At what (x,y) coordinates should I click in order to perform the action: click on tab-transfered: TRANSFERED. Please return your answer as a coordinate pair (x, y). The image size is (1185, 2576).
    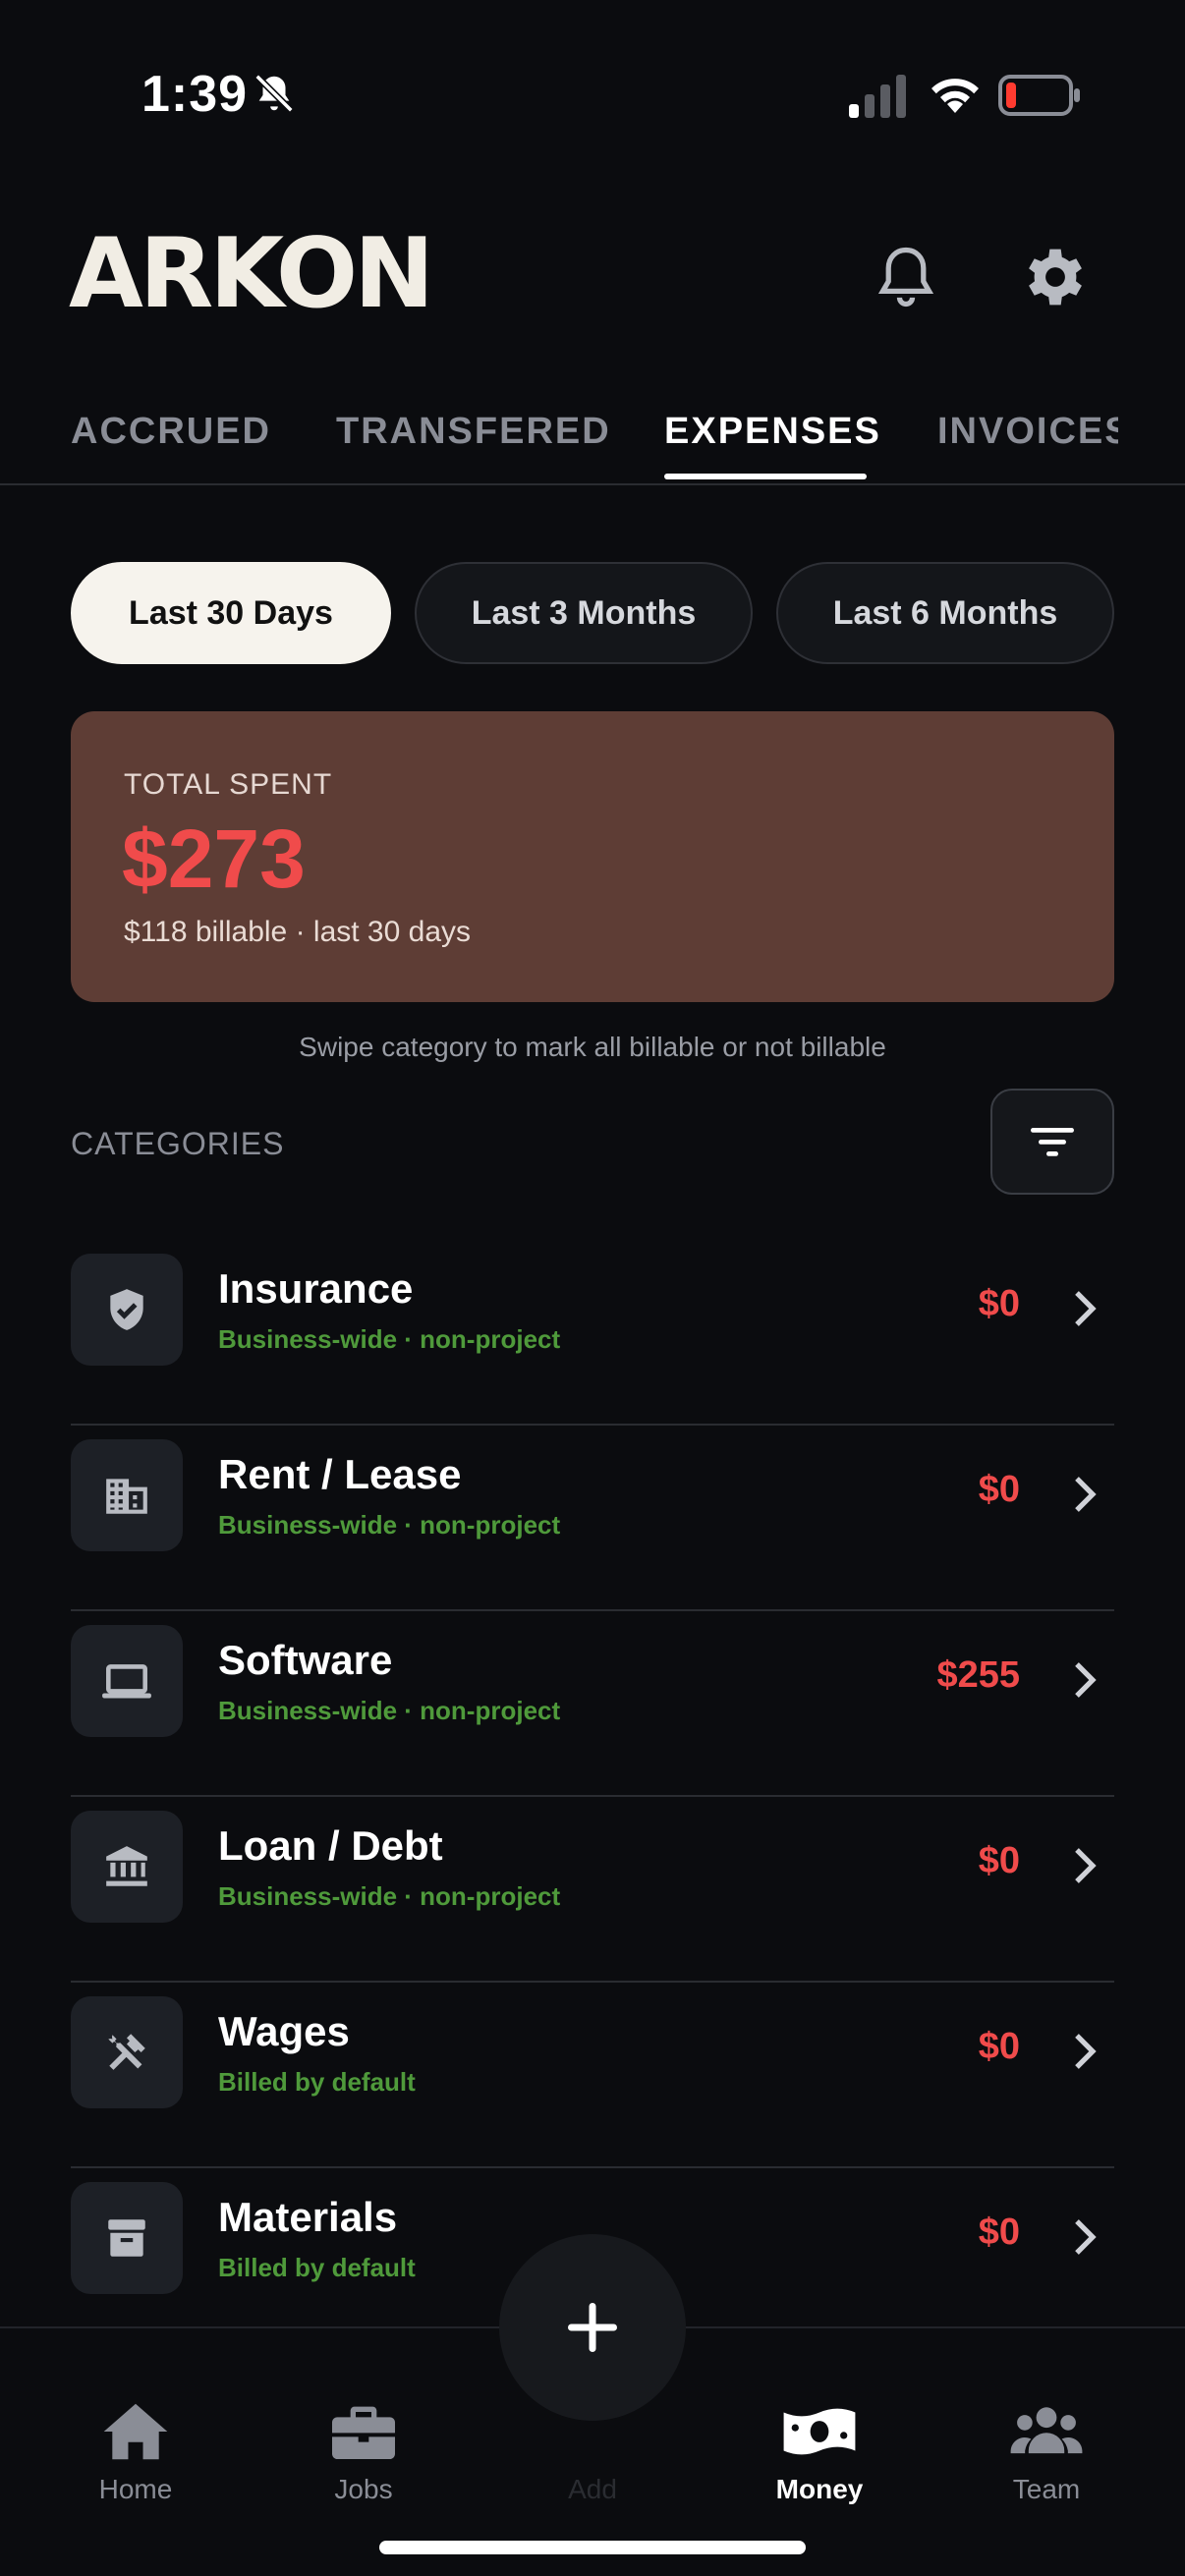
    Looking at the image, I should click on (474, 432).